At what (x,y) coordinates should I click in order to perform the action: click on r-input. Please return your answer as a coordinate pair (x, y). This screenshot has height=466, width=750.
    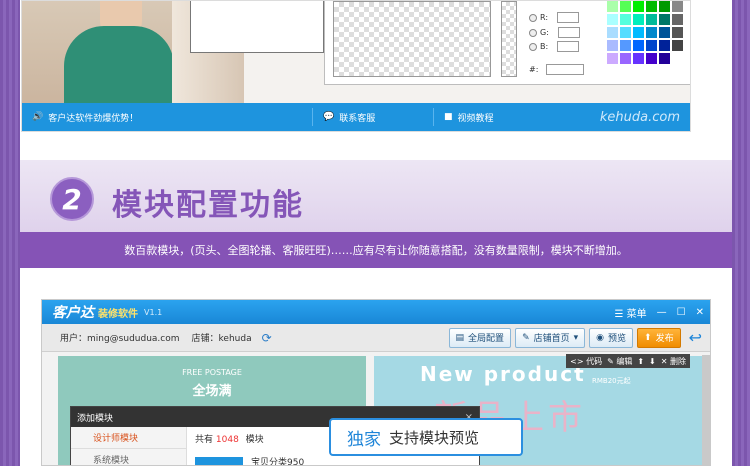
    Looking at the image, I should click on (568, 17).